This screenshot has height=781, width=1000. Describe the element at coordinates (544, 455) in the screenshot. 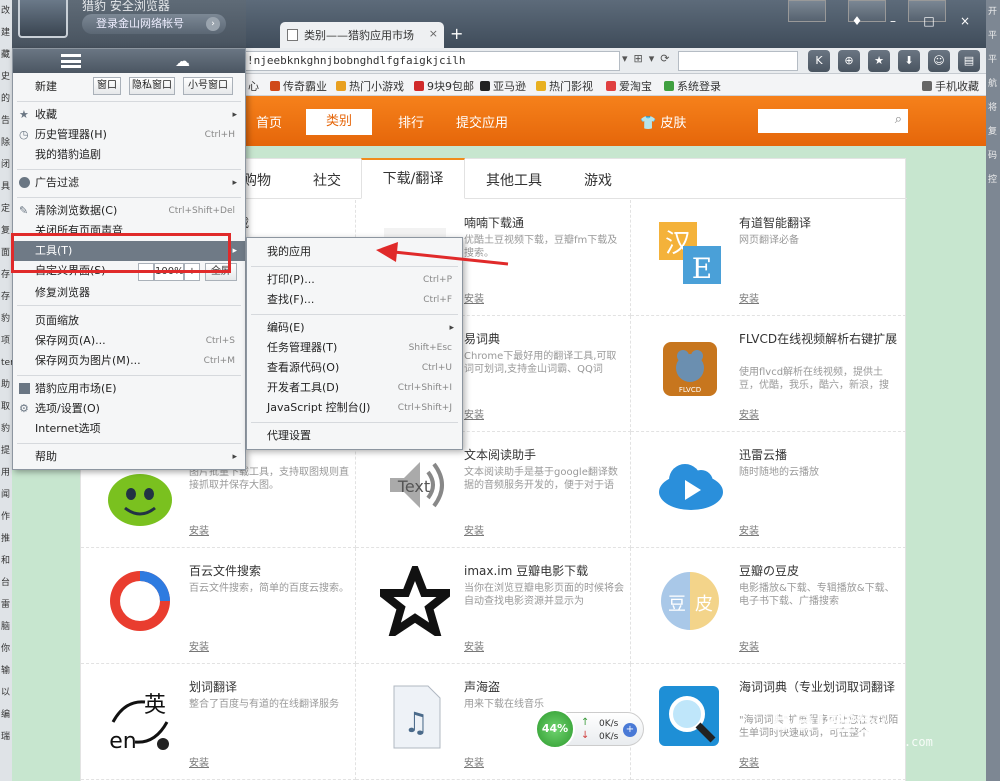

I see `app-title: 文本阅读助手` at that location.